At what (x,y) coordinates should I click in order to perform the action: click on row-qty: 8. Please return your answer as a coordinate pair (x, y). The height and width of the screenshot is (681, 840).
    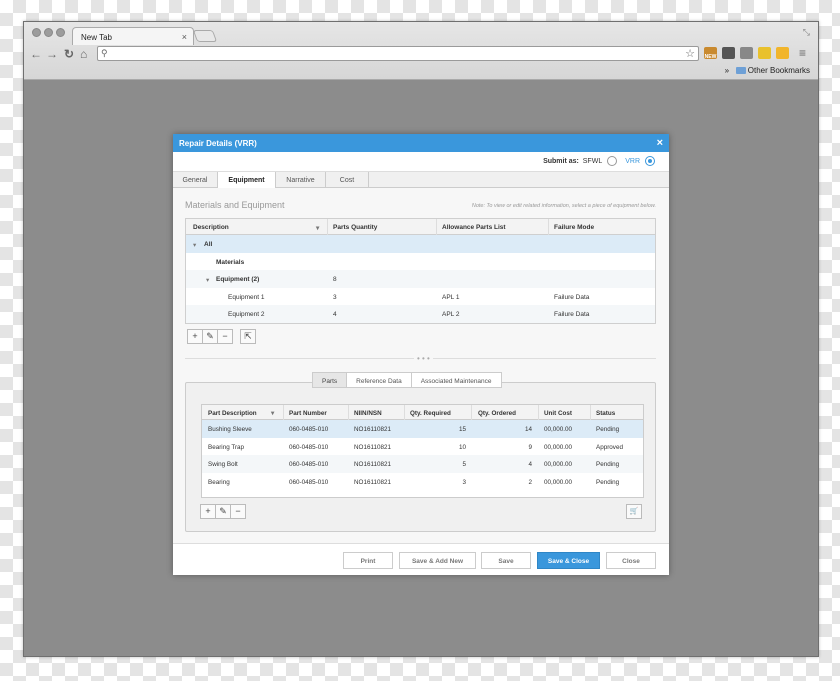
    Looking at the image, I should click on (335, 279).